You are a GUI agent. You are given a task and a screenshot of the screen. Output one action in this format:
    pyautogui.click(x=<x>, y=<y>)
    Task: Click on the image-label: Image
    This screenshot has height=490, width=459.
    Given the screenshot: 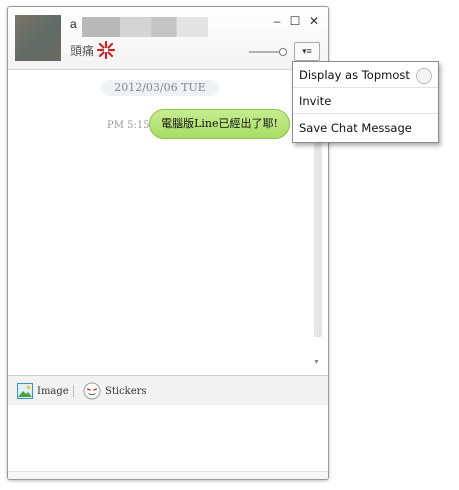 What is the action you would take?
    pyautogui.click(x=53, y=391)
    